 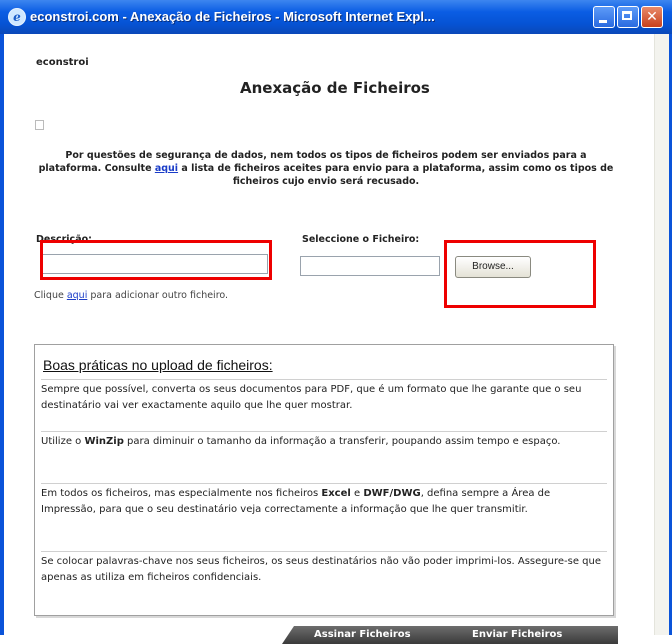 I want to click on file-path-input, so click(x=370, y=266).